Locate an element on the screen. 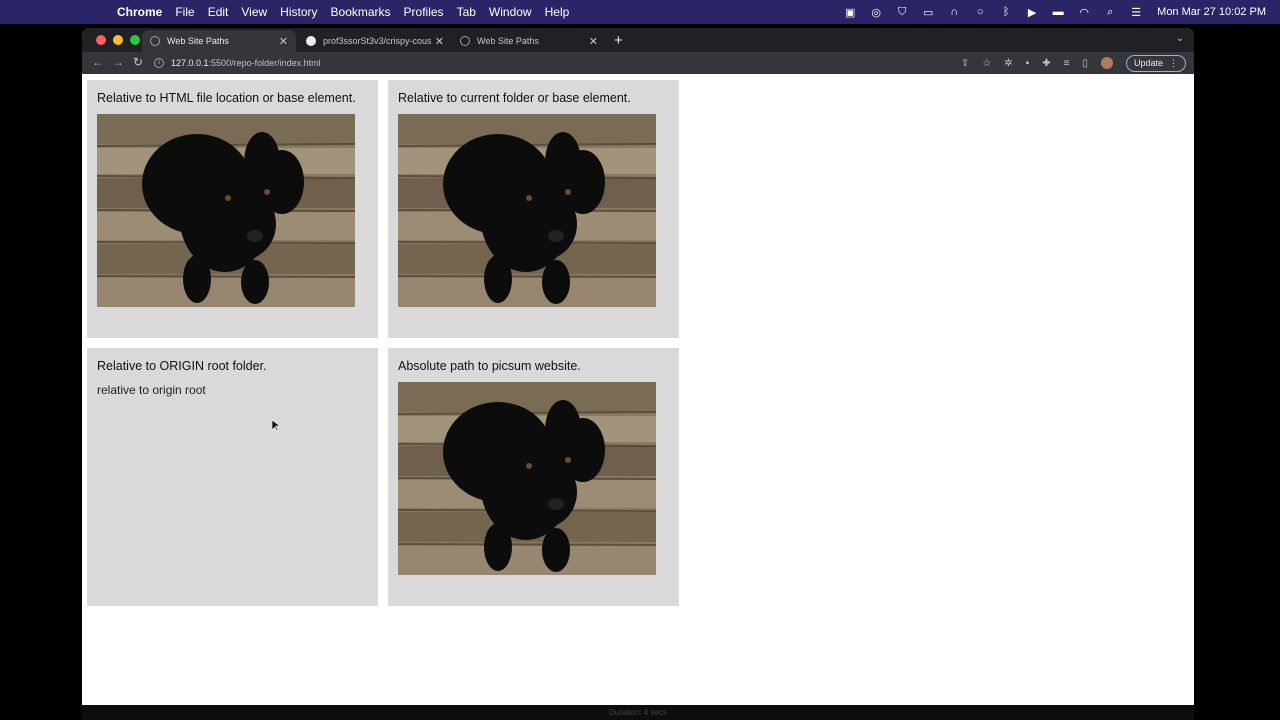 The width and height of the screenshot is (1280, 720). bluetooth-icon: ᛒ is located at coordinates (1006, 12).